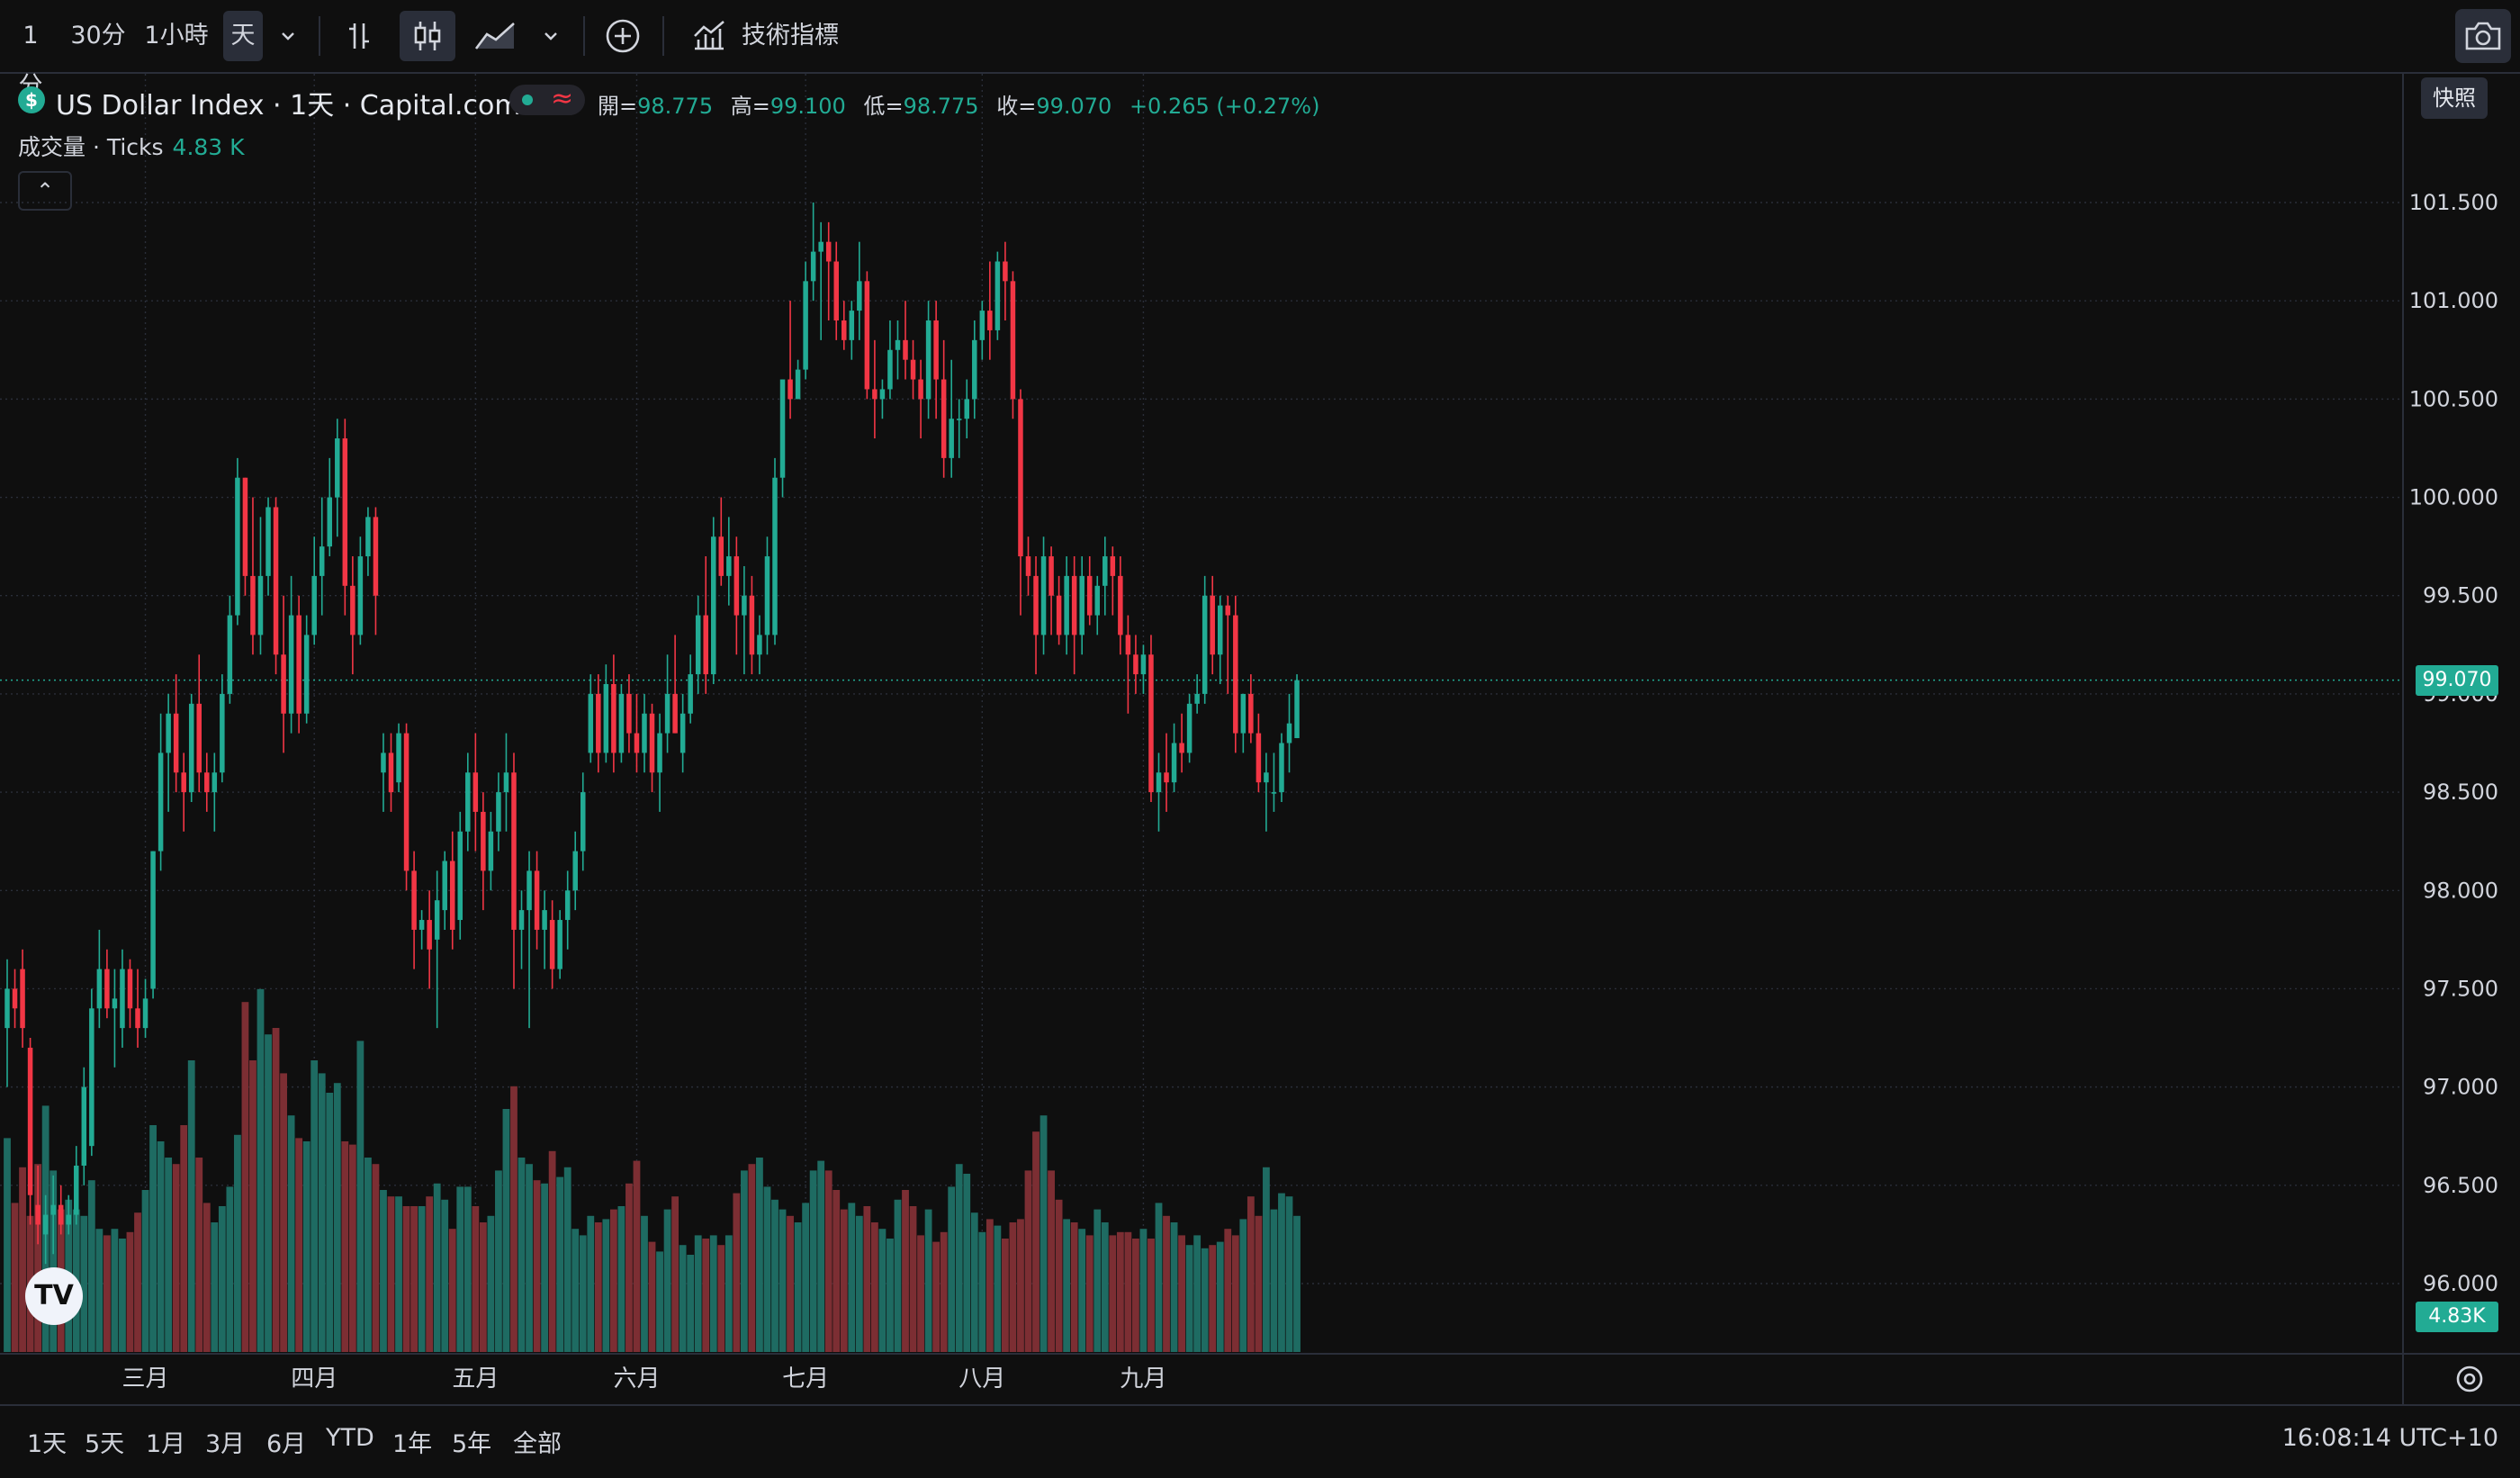 Image resolution: width=2520 pixels, height=1478 pixels. Describe the element at coordinates (45, 191) in the screenshot. I see `collapse-legend-button: ⌃` at that location.